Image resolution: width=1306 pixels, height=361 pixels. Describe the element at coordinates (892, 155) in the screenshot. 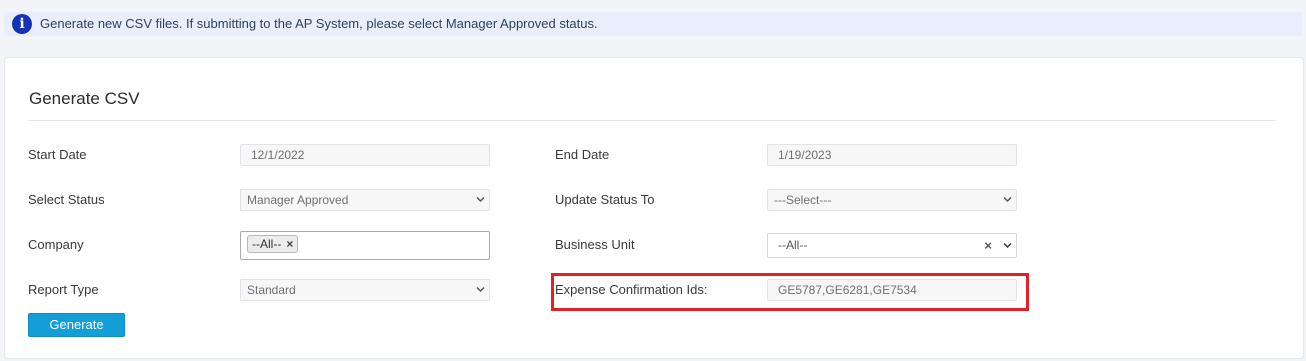

I see `end-date-input: 1/19/2023` at that location.